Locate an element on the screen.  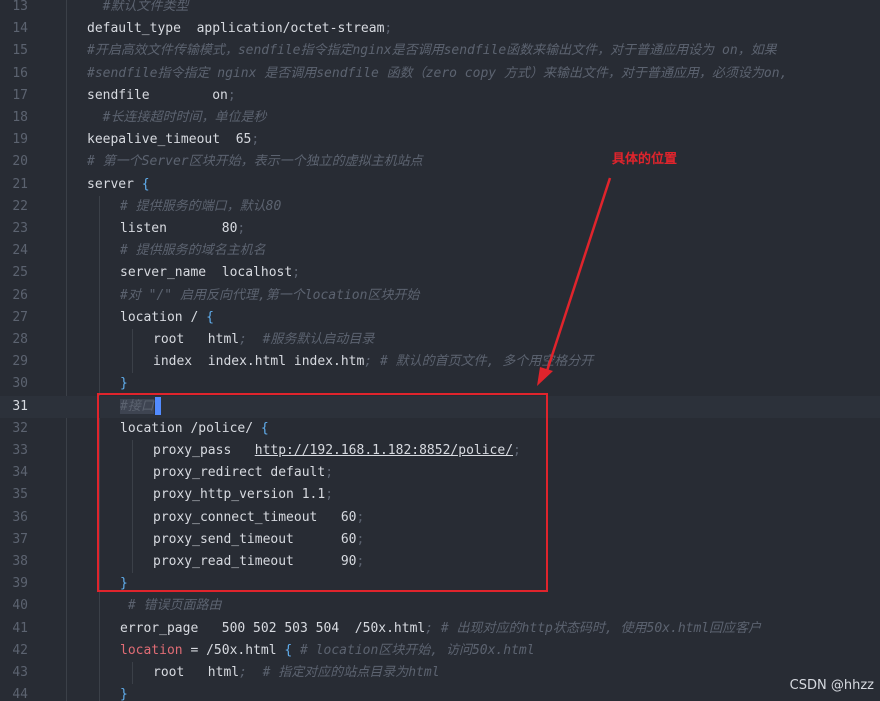
line-code: # 提供服务的域名主机名 is located at coordinates (500, 251).